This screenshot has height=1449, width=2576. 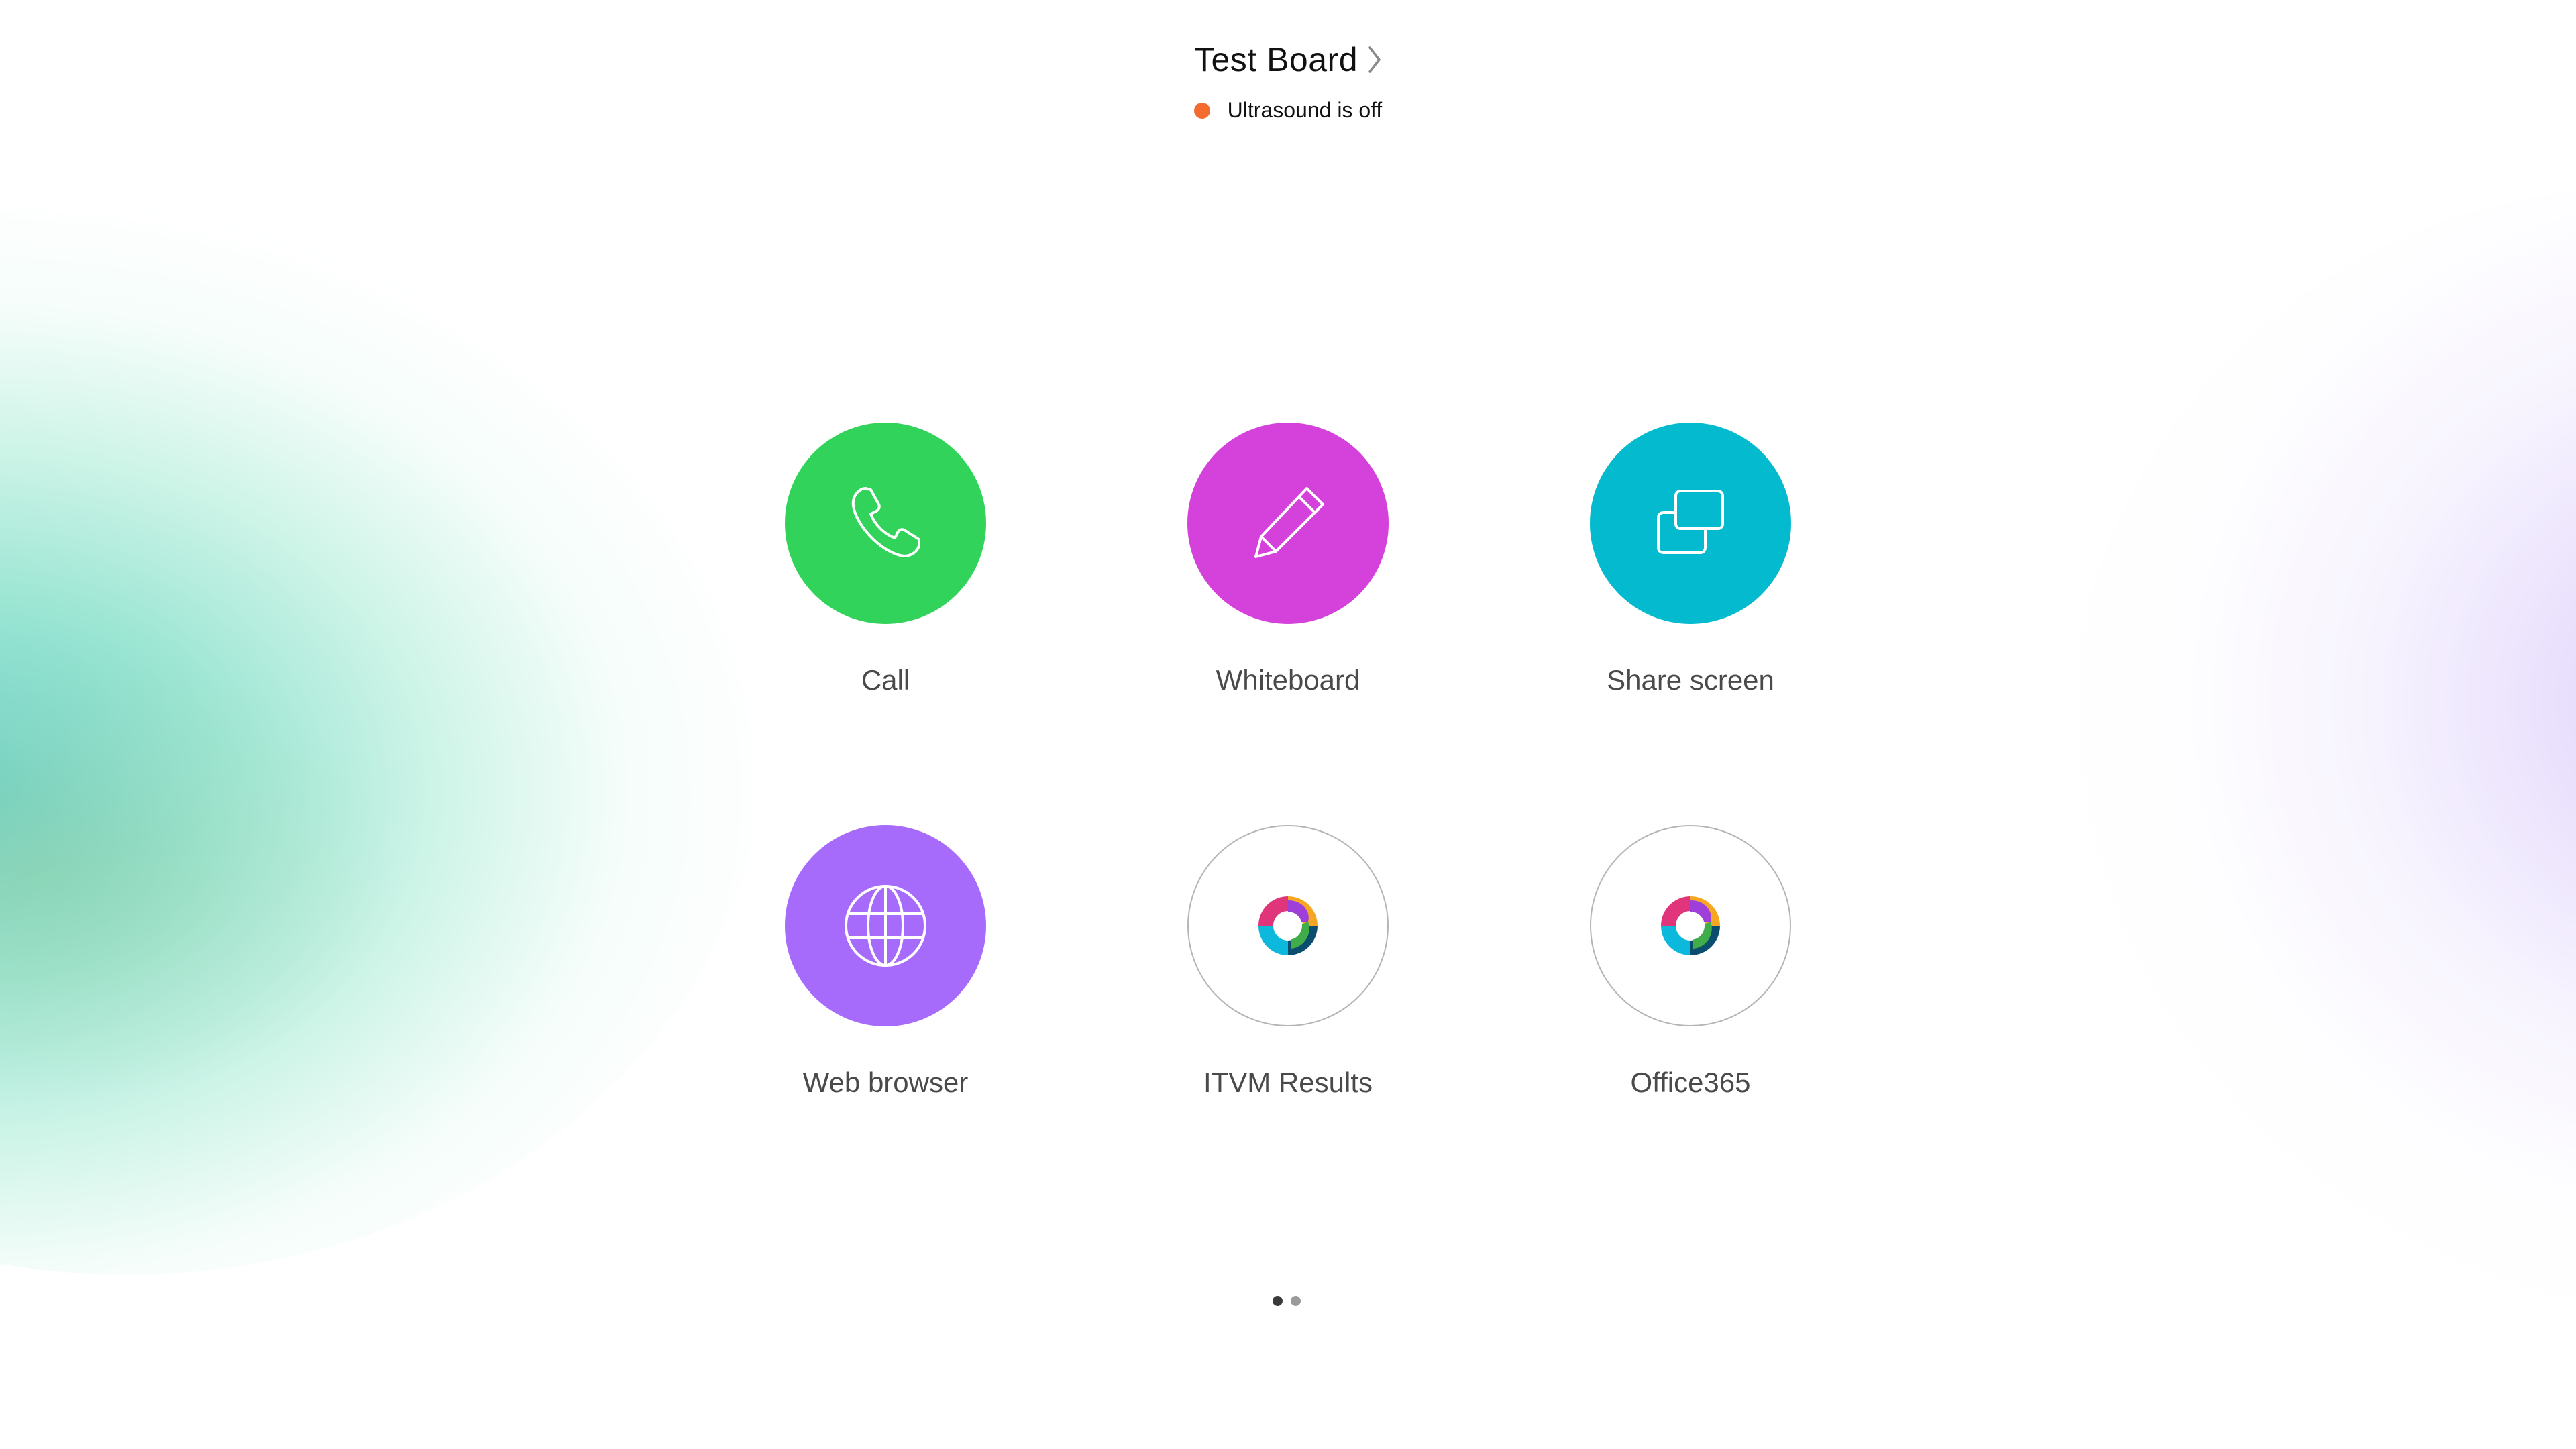 I want to click on whiteboard-button, so click(x=1288, y=523).